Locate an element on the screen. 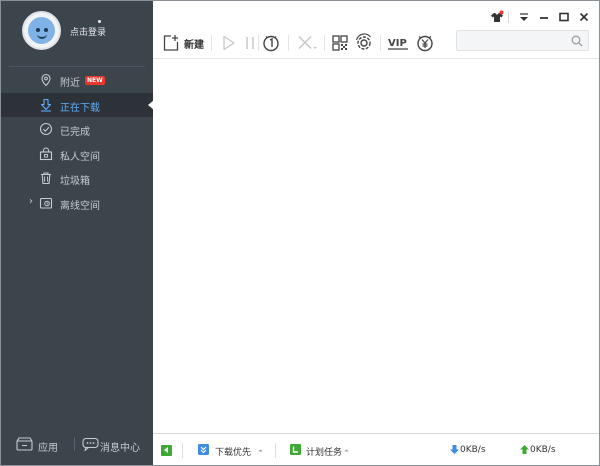  message-center-label: 消息中心 is located at coordinates (120, 448).